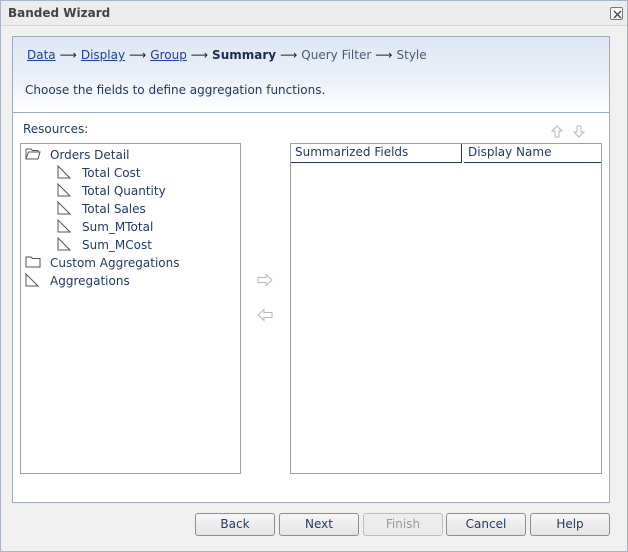 Image resolution: width=628 pixels, height=552 pixels. Describe the element at coordinates (486, 524) in the screenshot. I see `cancel-button: Cancel` at that location.